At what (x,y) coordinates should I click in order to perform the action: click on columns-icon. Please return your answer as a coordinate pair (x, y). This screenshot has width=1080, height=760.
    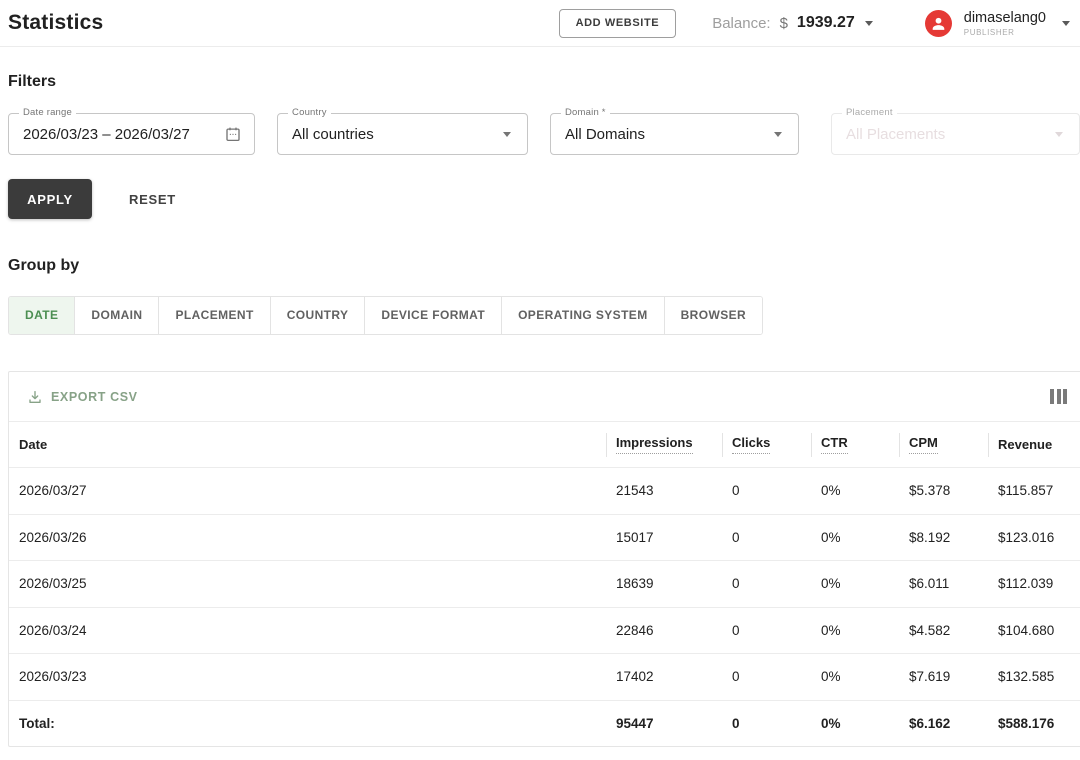
    Looking at the image, I should click on (1058, 396).